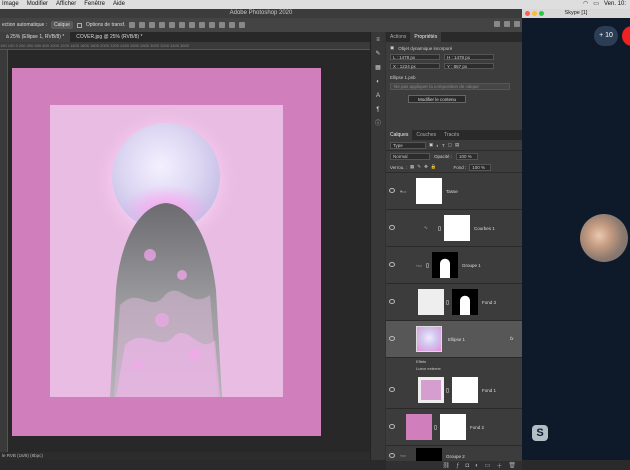 This screenshot has width=630, height=470. What do you see at coordinates (596, 4) in the screenshot?
I see `battery-icon: ▭` at bounding box center [596, 4].